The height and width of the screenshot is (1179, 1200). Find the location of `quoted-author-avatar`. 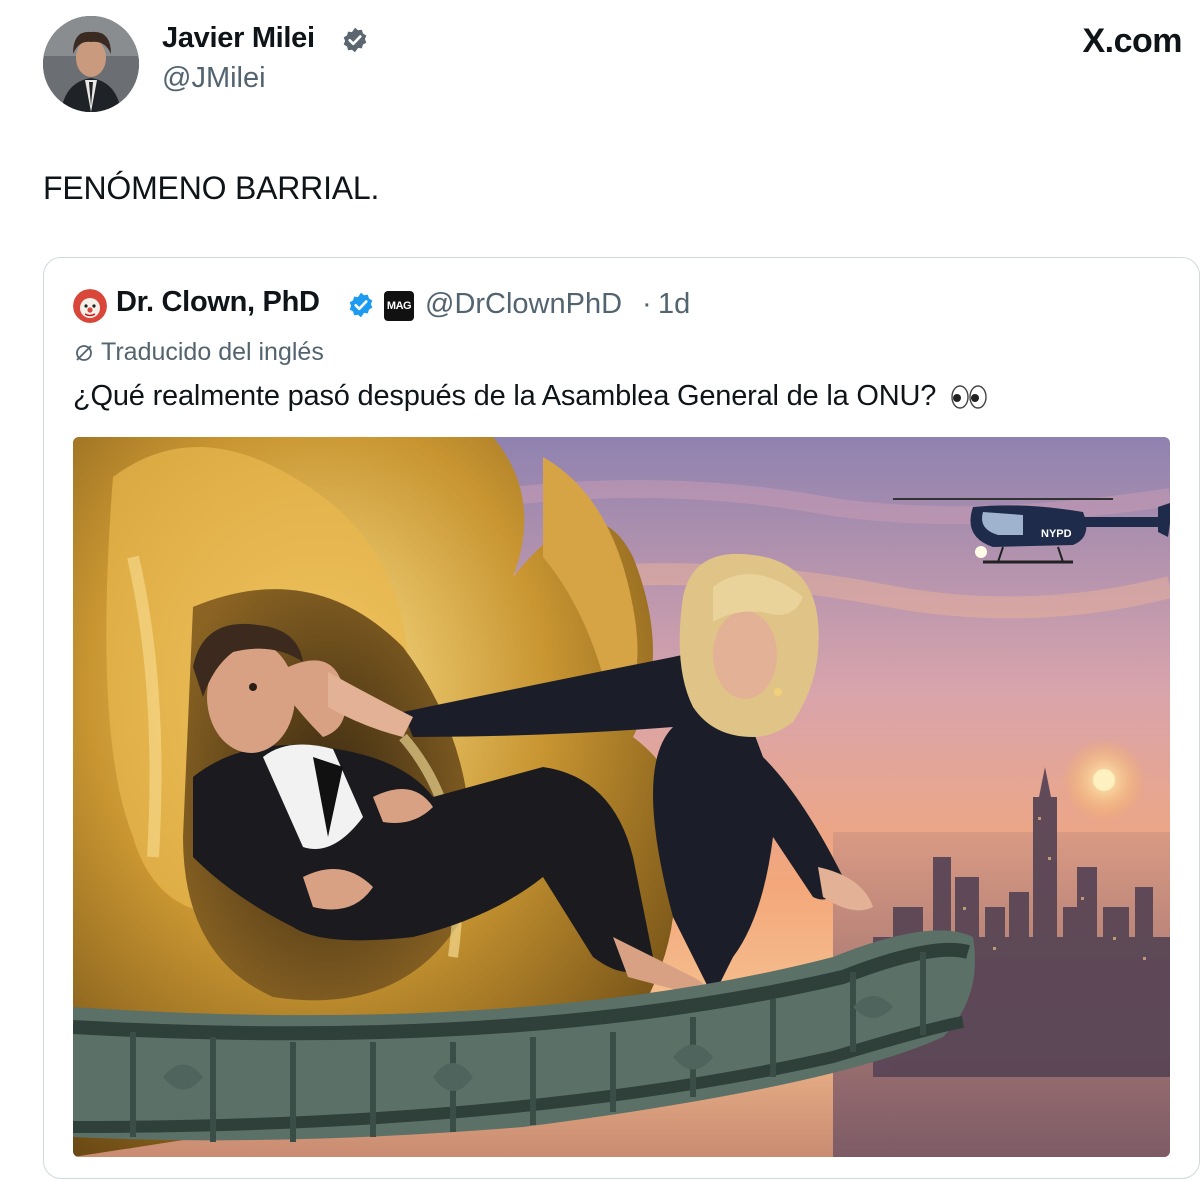

quoted-author-avatar is located at coordinates (90, 306).